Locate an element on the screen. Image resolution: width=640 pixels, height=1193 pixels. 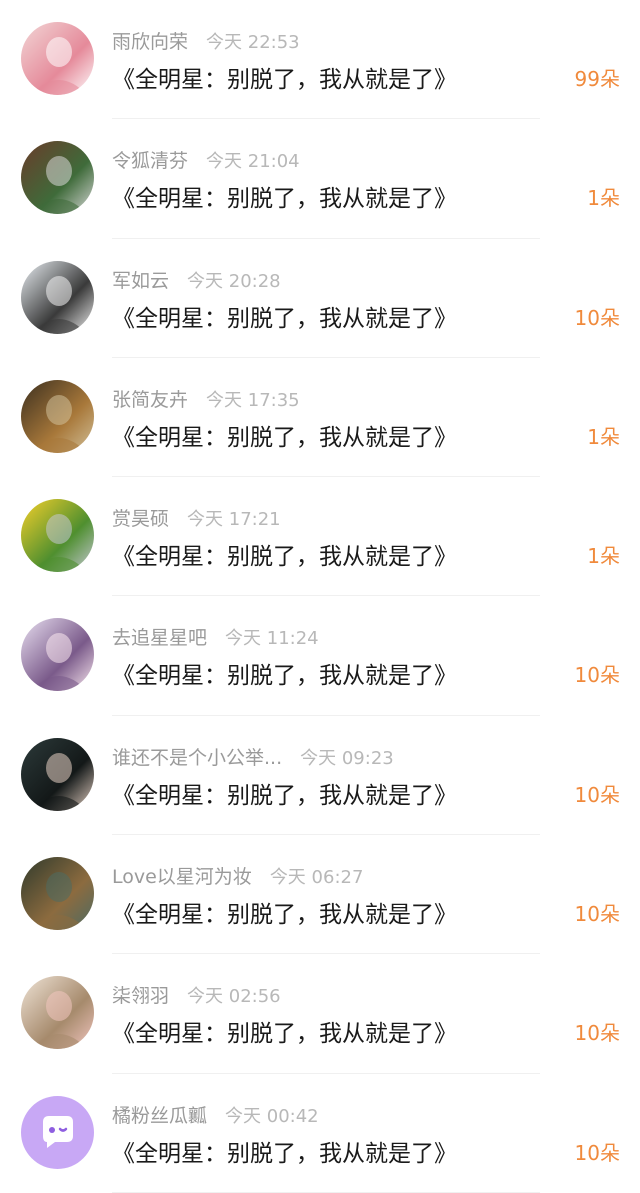
pink-portrait-image is located at coordinates (57, 58).